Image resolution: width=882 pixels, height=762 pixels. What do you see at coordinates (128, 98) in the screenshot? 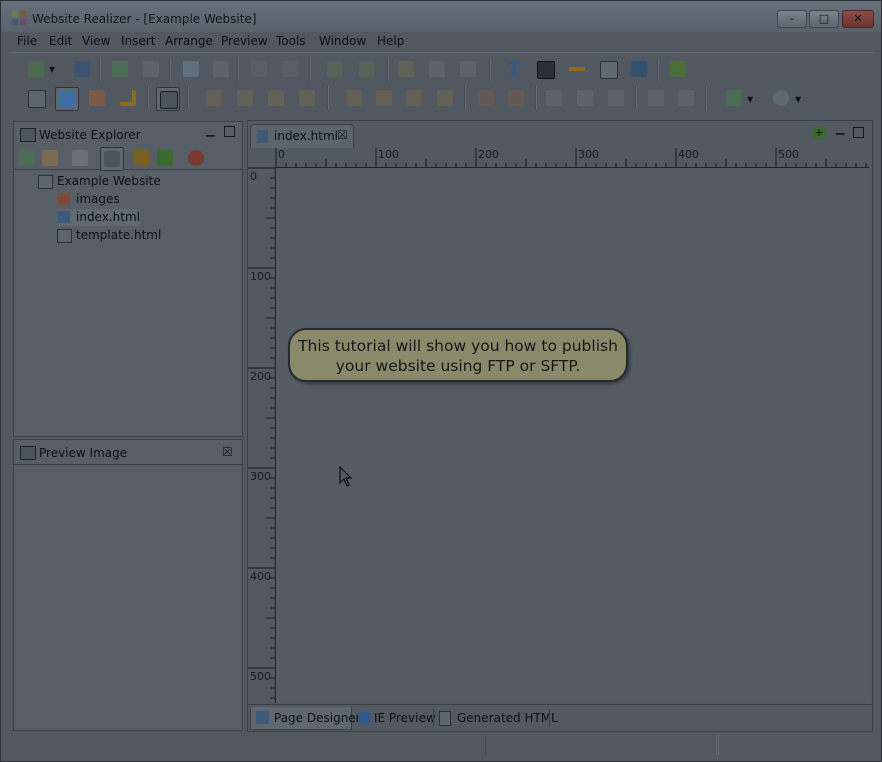
I see `snap-tool-button` at bounding box center [128, 98].